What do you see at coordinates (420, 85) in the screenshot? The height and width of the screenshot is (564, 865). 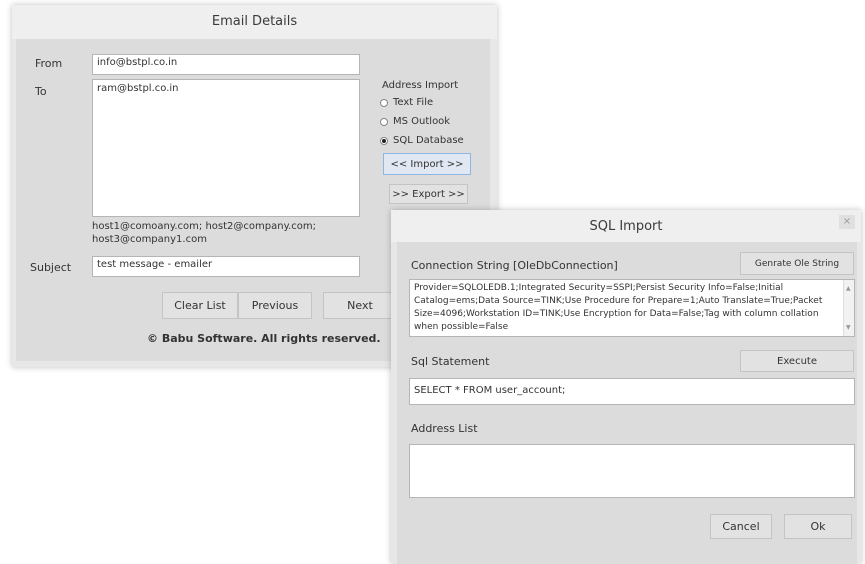 I see `address-import-label: Address Import` at bounding box center [420, 85].